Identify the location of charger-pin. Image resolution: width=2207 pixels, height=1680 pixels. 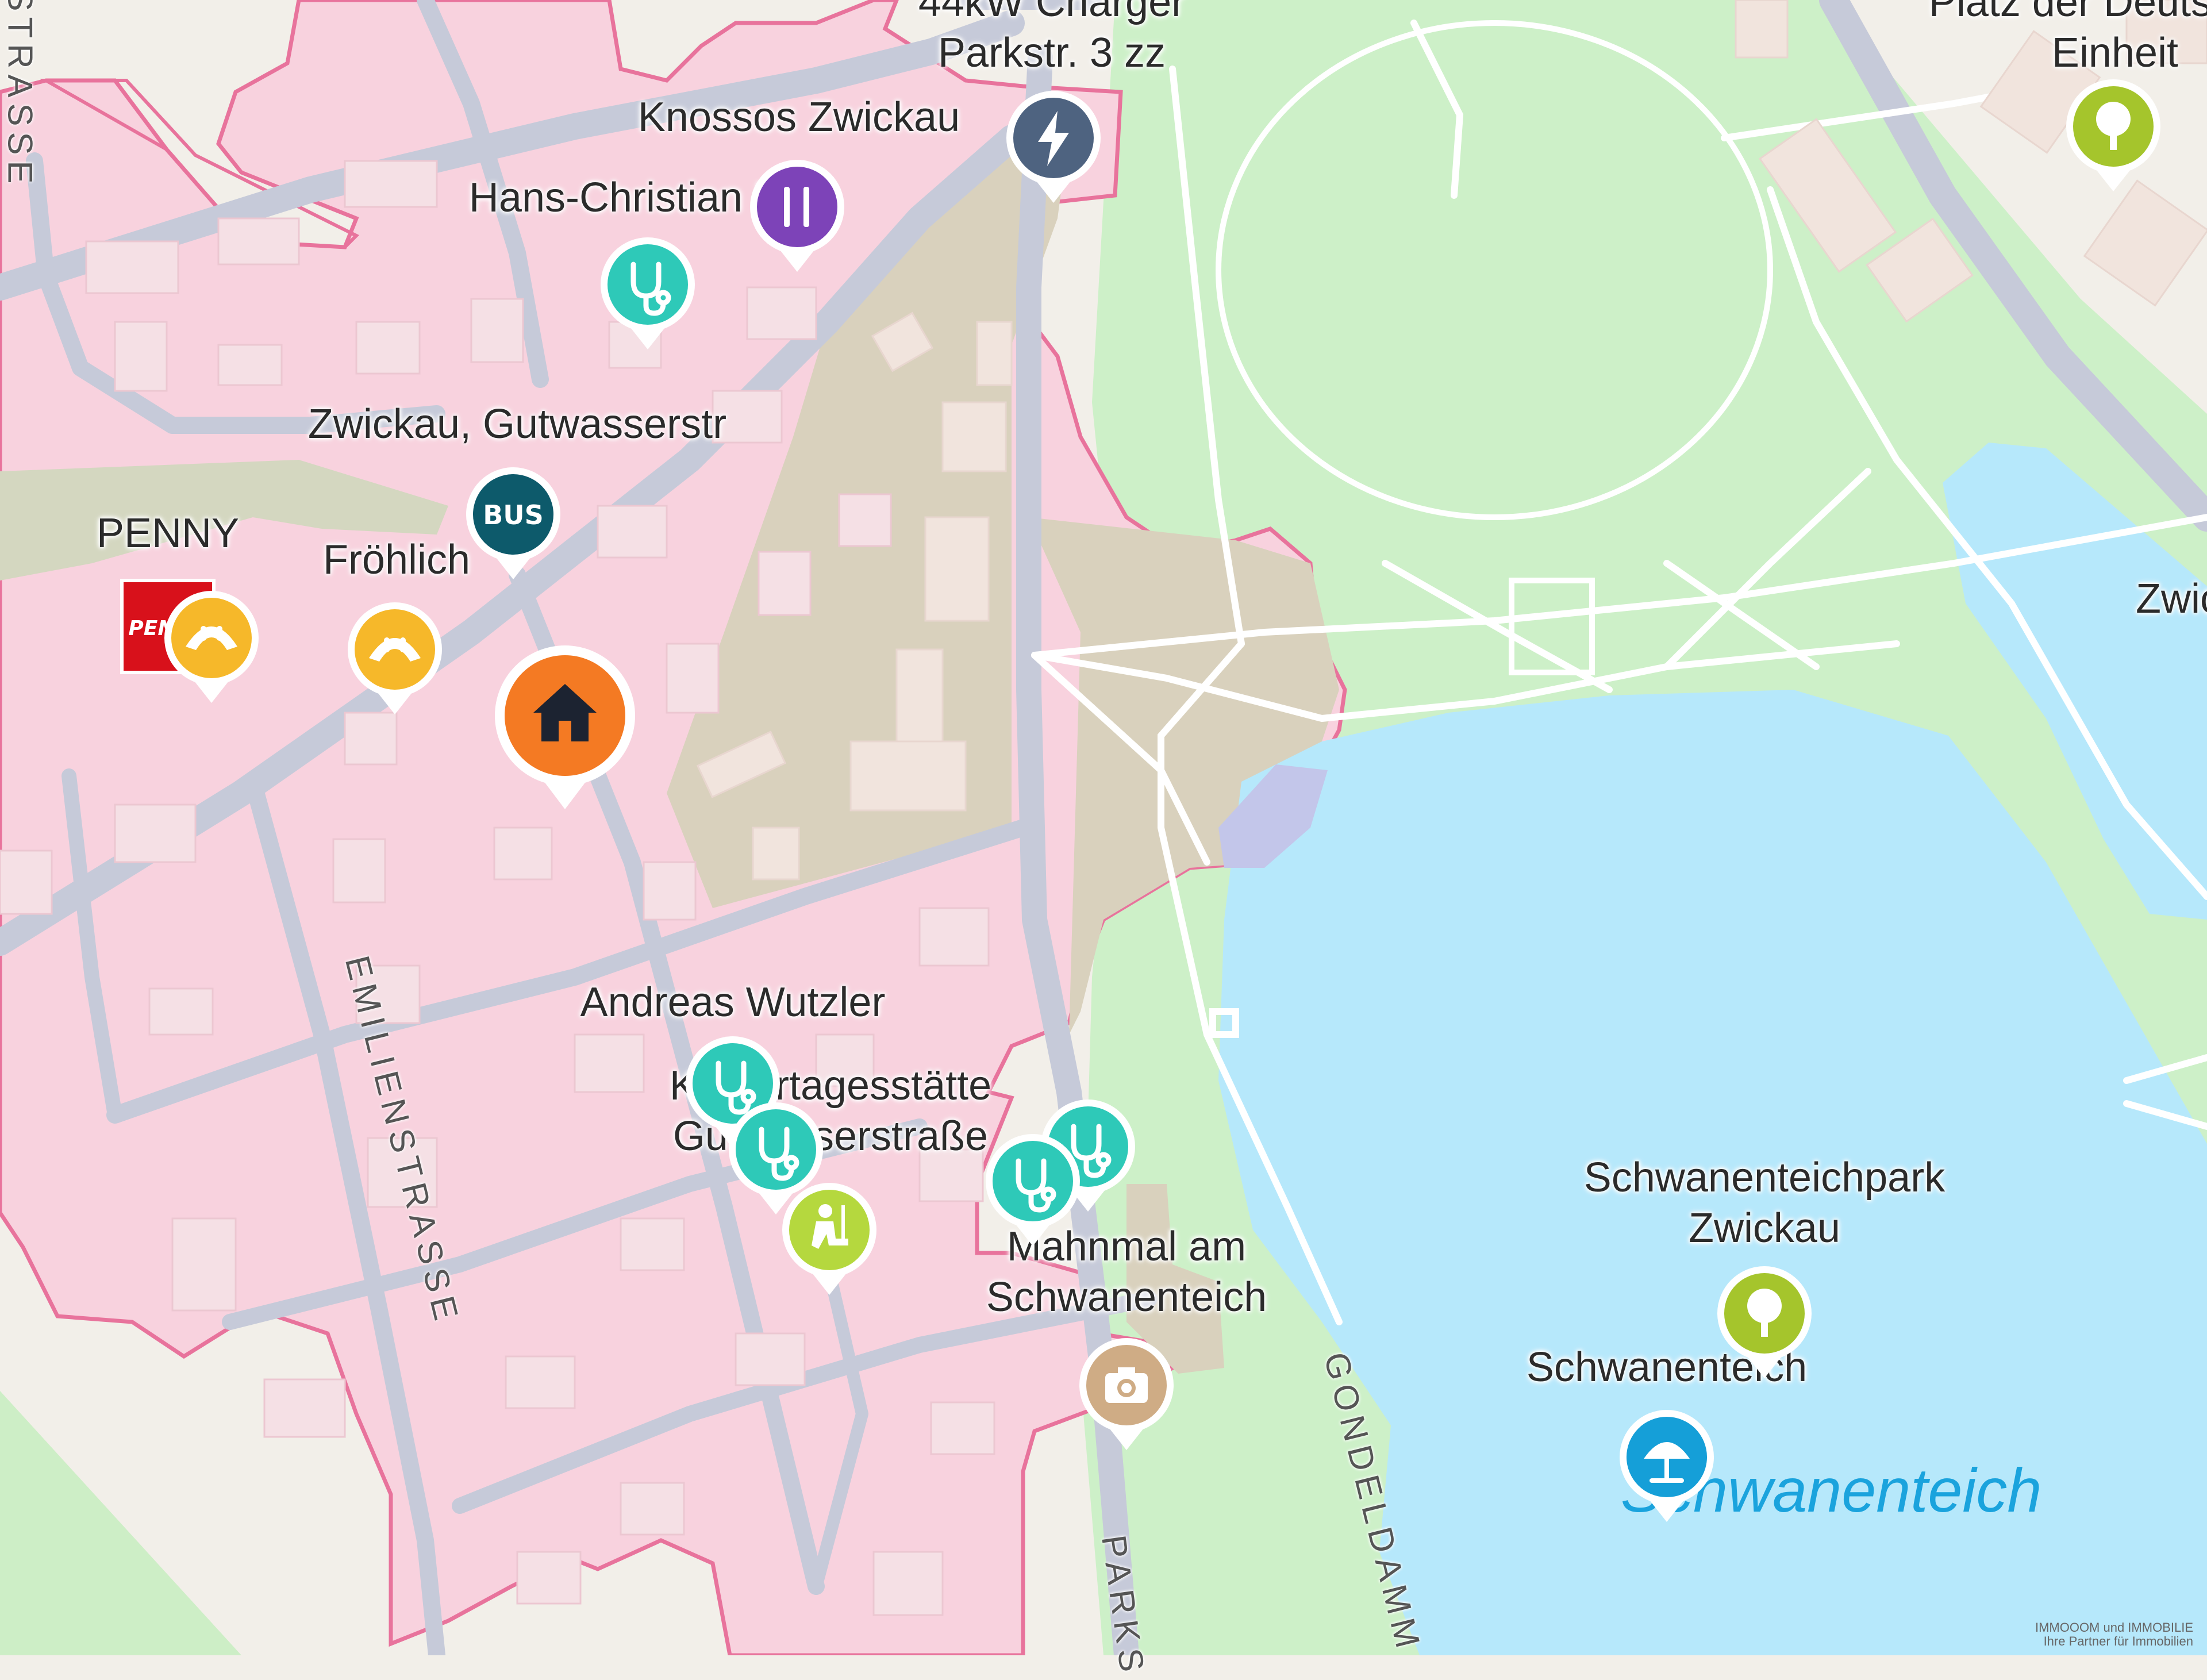
(1053, 146).